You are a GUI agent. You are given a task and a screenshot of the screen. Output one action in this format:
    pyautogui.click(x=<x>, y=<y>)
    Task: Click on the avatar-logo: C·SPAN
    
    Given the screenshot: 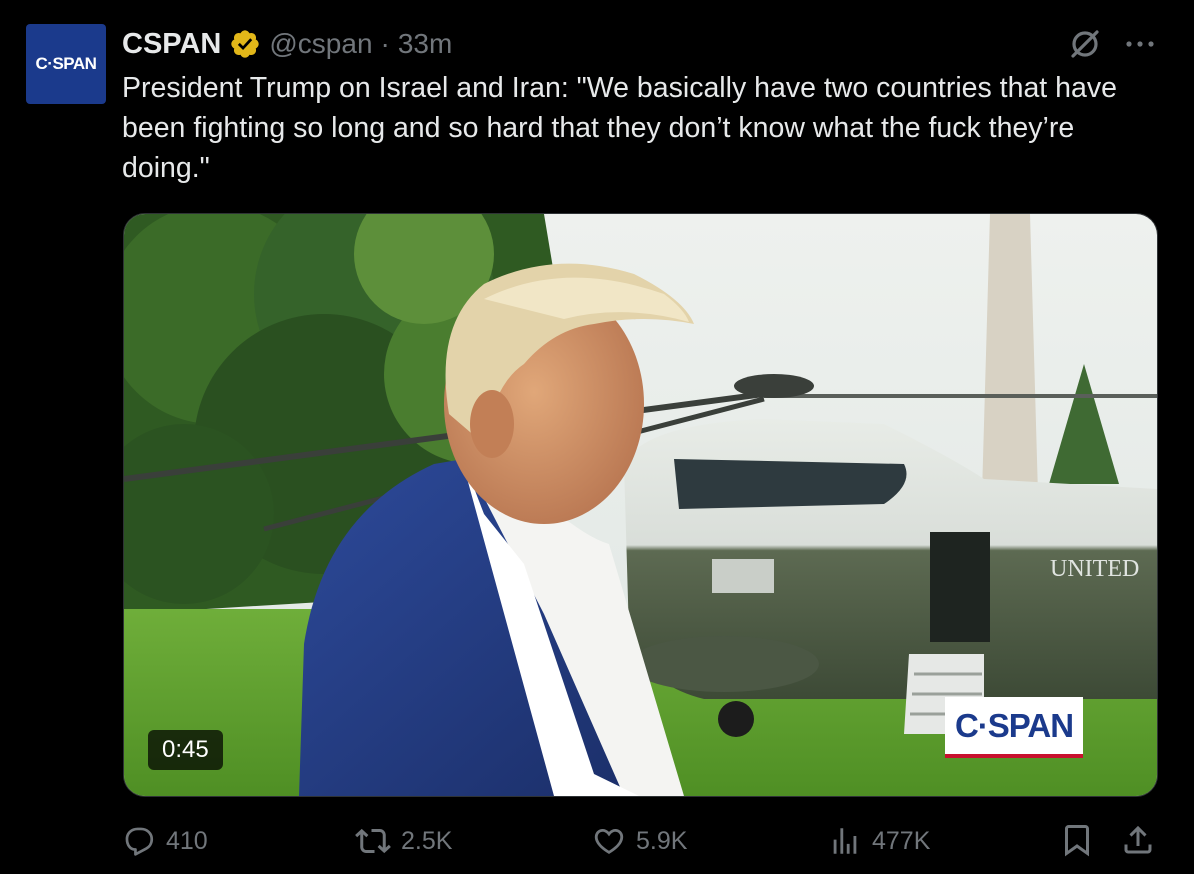 What is the action you would take?
    pyautogui.click(x=66, y=63)
    